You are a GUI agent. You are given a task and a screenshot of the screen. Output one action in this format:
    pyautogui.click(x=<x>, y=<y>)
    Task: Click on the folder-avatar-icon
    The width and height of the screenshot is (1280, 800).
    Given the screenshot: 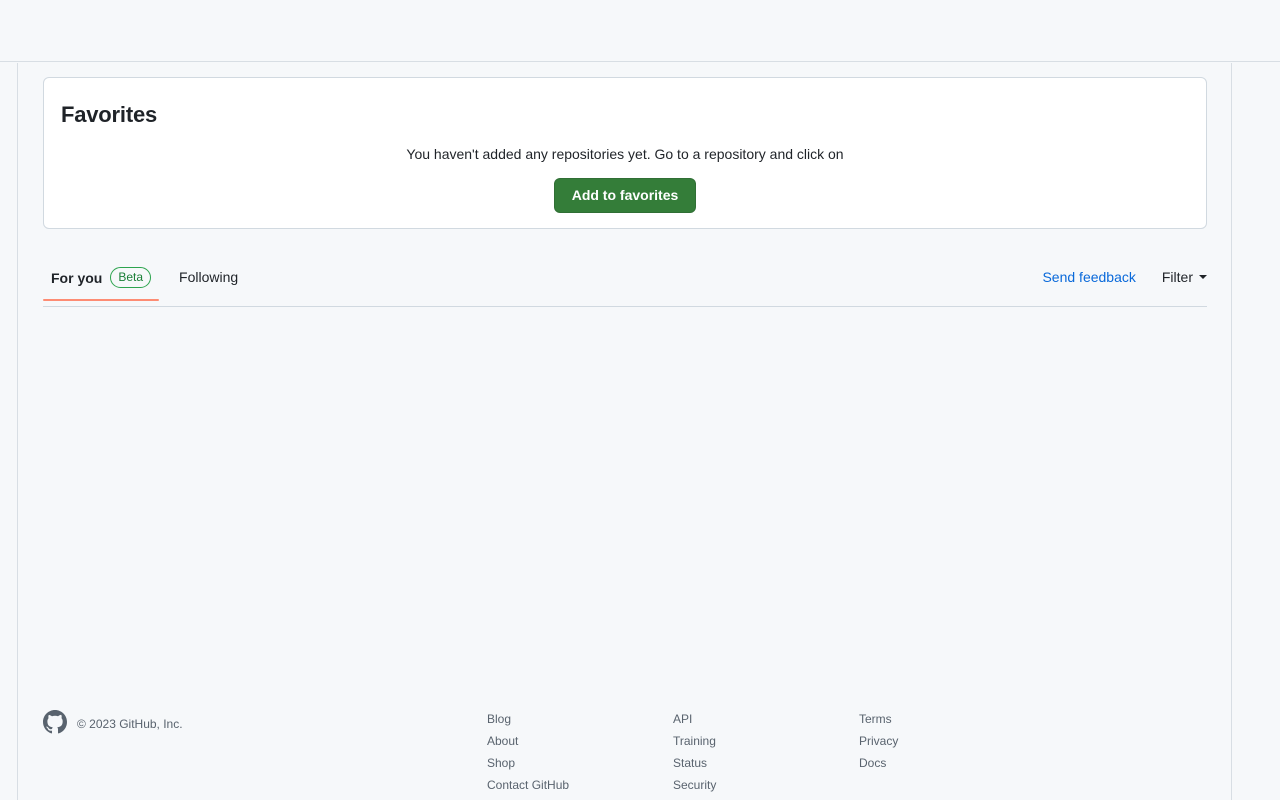 What is the action you would take?
    pyautogui.click(x=1231, y=495)
    